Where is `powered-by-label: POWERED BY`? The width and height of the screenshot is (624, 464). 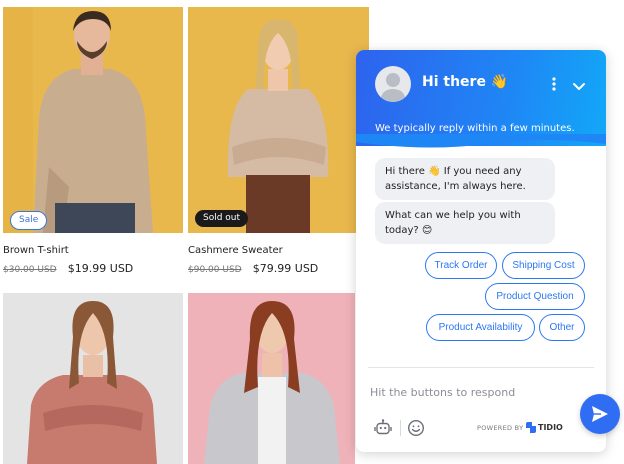 powered-by-label: POWERED BY is located at coordinates (500, 428).